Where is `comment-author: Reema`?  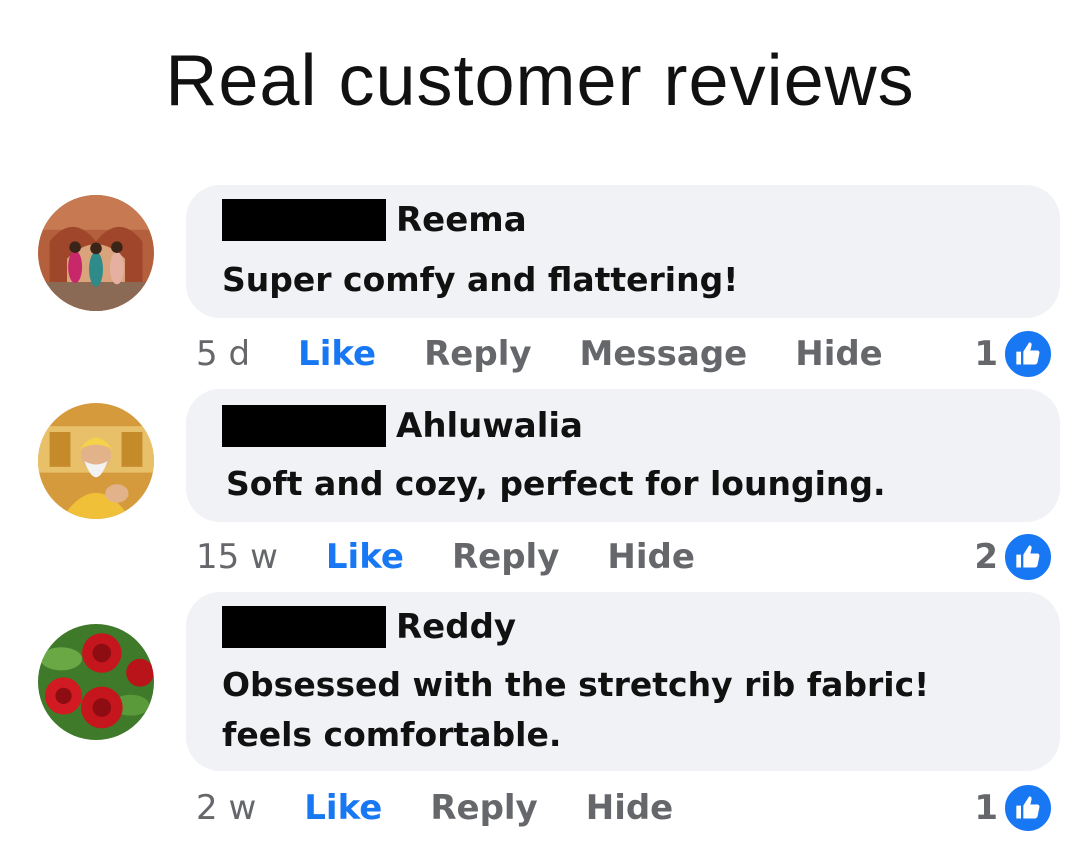
comment-author: Reema is located at coordinates (374, 220).